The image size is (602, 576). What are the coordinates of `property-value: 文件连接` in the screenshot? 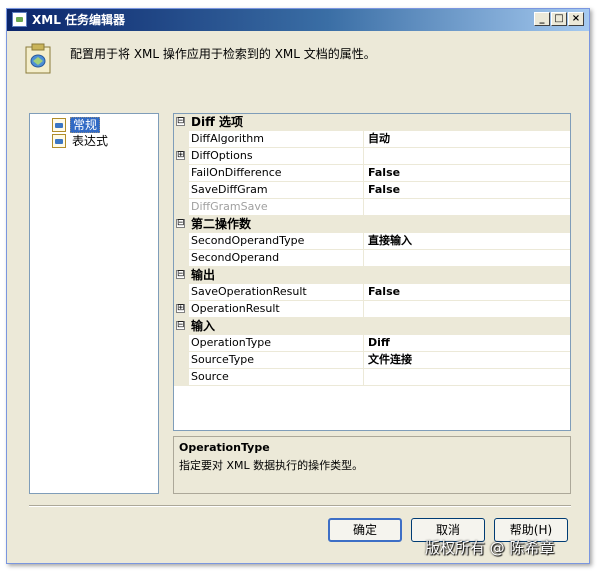 It's located at (390, 360).